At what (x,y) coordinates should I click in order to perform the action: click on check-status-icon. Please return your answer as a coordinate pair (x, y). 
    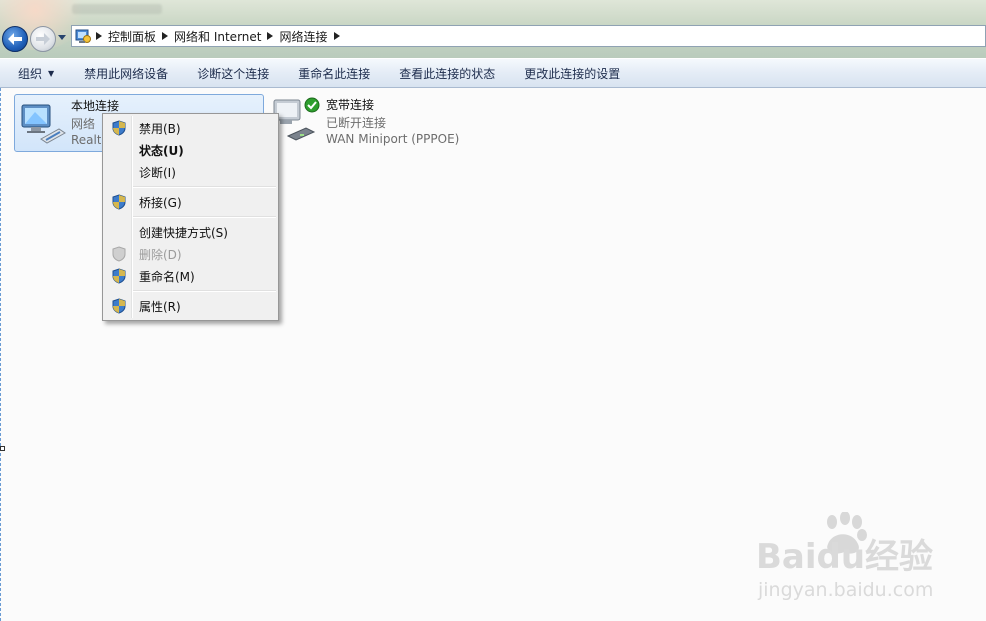
    Looking at the image, I should click on (312, 105).